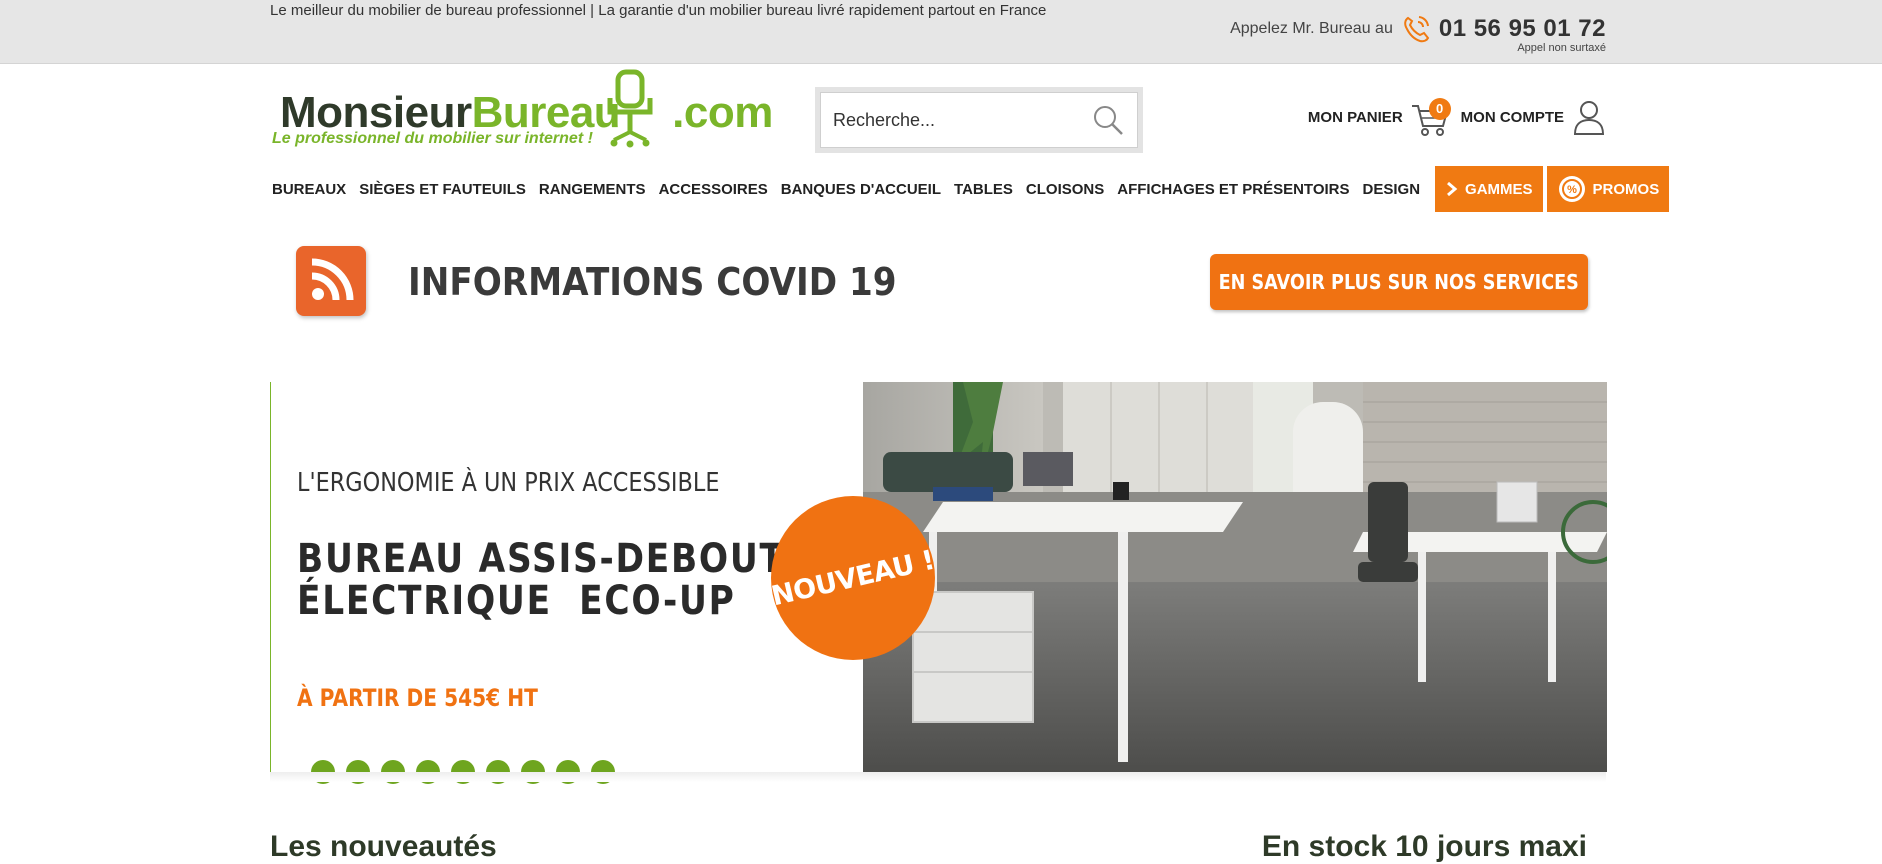 This screenshot has width=1882, height=864. Describe the element at coordinates (1108, 120) in the screenshot. I see `search-icon` at that location.